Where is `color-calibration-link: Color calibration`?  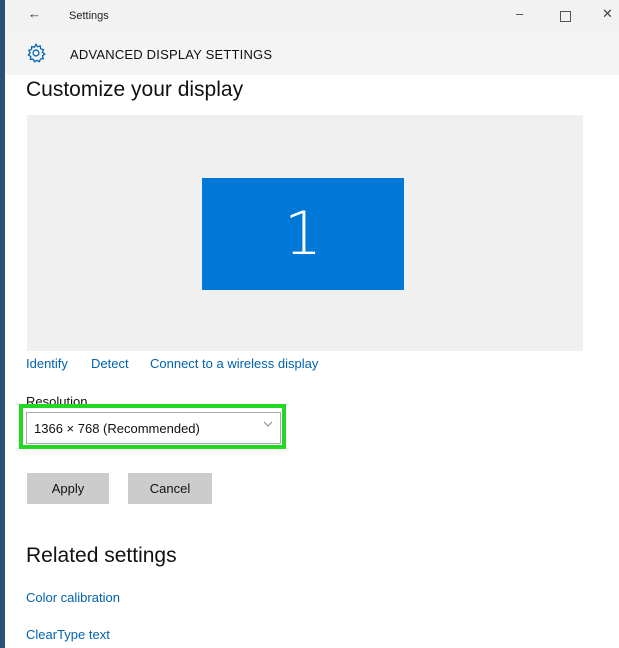 color-calibration-link: Color calibration is located at coordinates (73, 597).